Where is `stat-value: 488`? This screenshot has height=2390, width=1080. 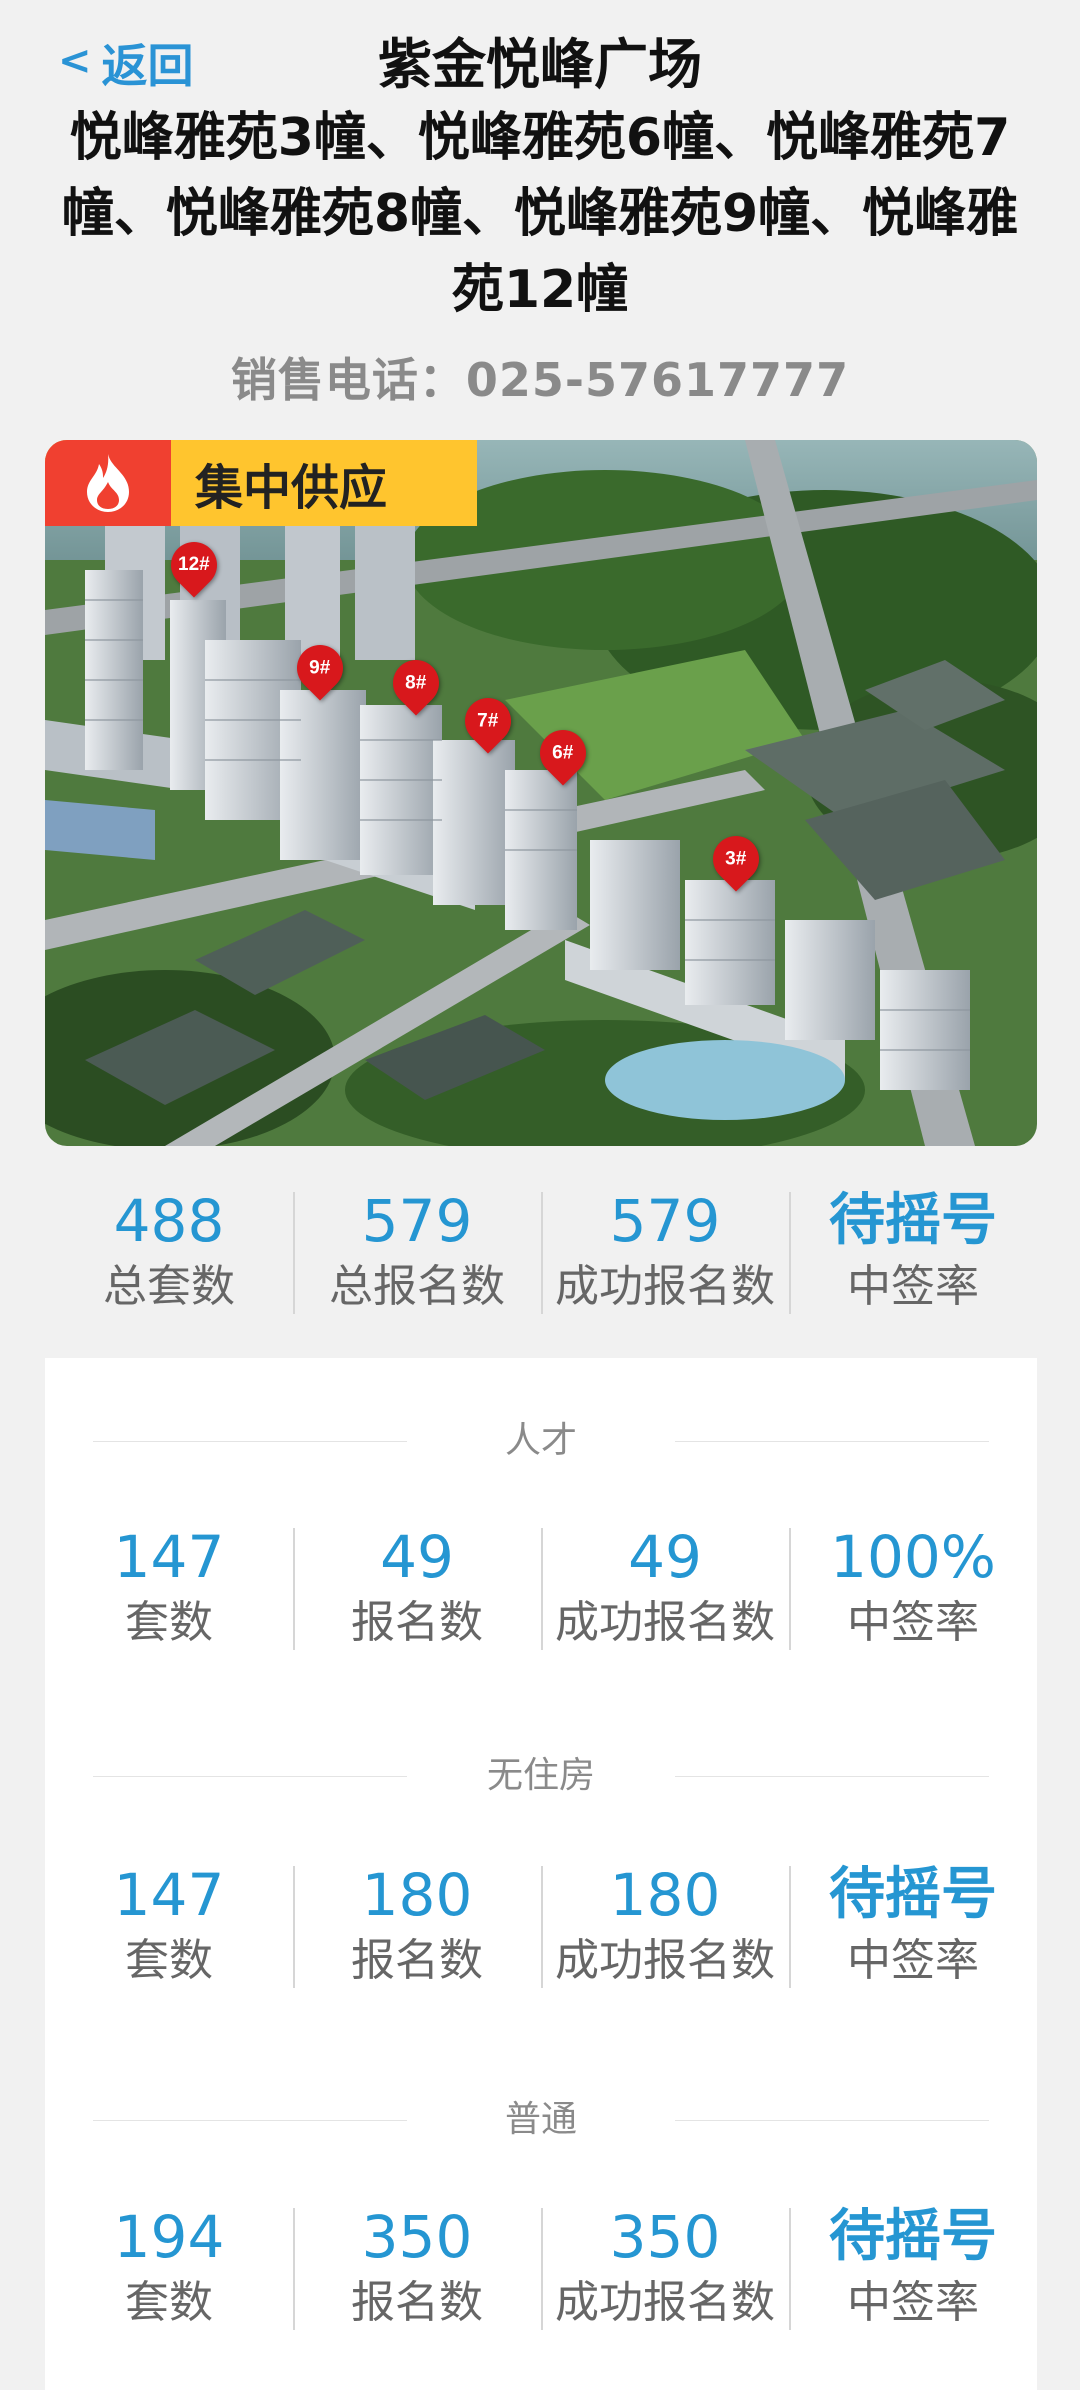 stat-value: 488 is located at coordinates (169, 1221).